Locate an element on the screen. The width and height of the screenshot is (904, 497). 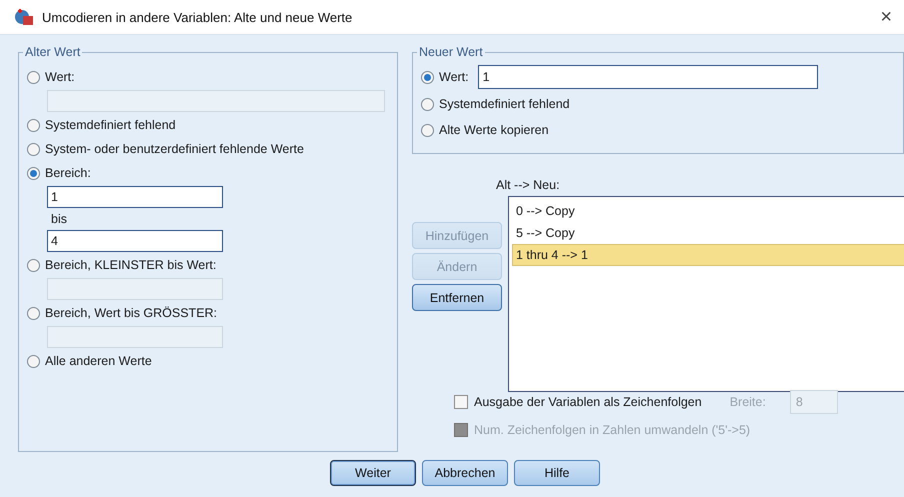
dialog-button: Abbrechen is located at coordinates (465, 473).